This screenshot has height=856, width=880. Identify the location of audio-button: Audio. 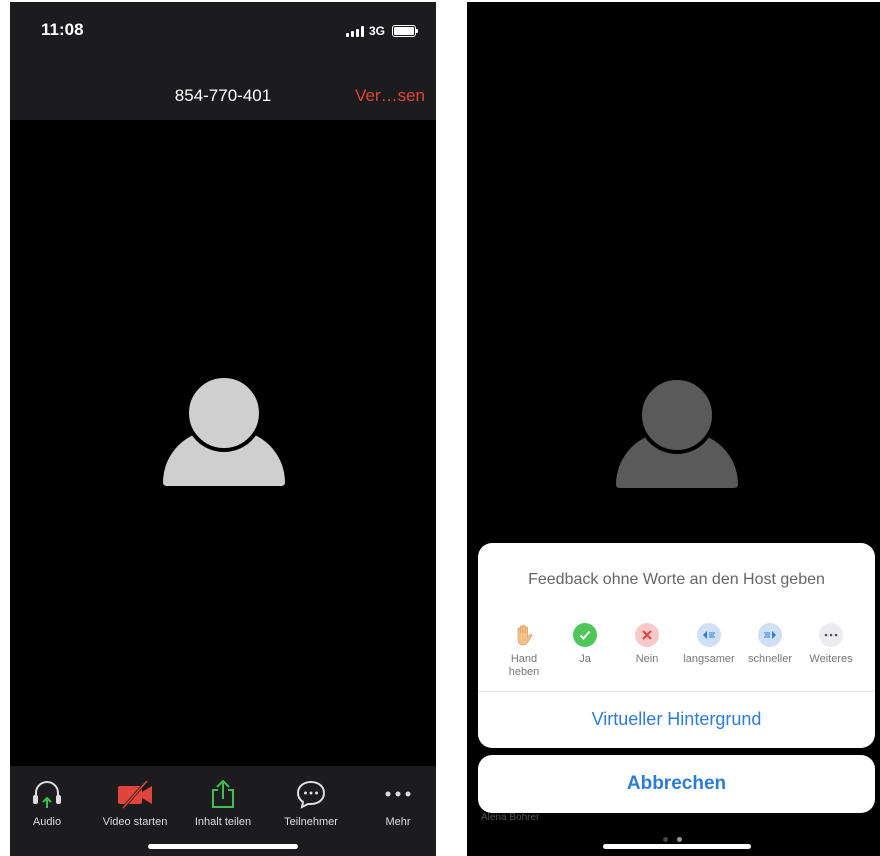
(48, 803).